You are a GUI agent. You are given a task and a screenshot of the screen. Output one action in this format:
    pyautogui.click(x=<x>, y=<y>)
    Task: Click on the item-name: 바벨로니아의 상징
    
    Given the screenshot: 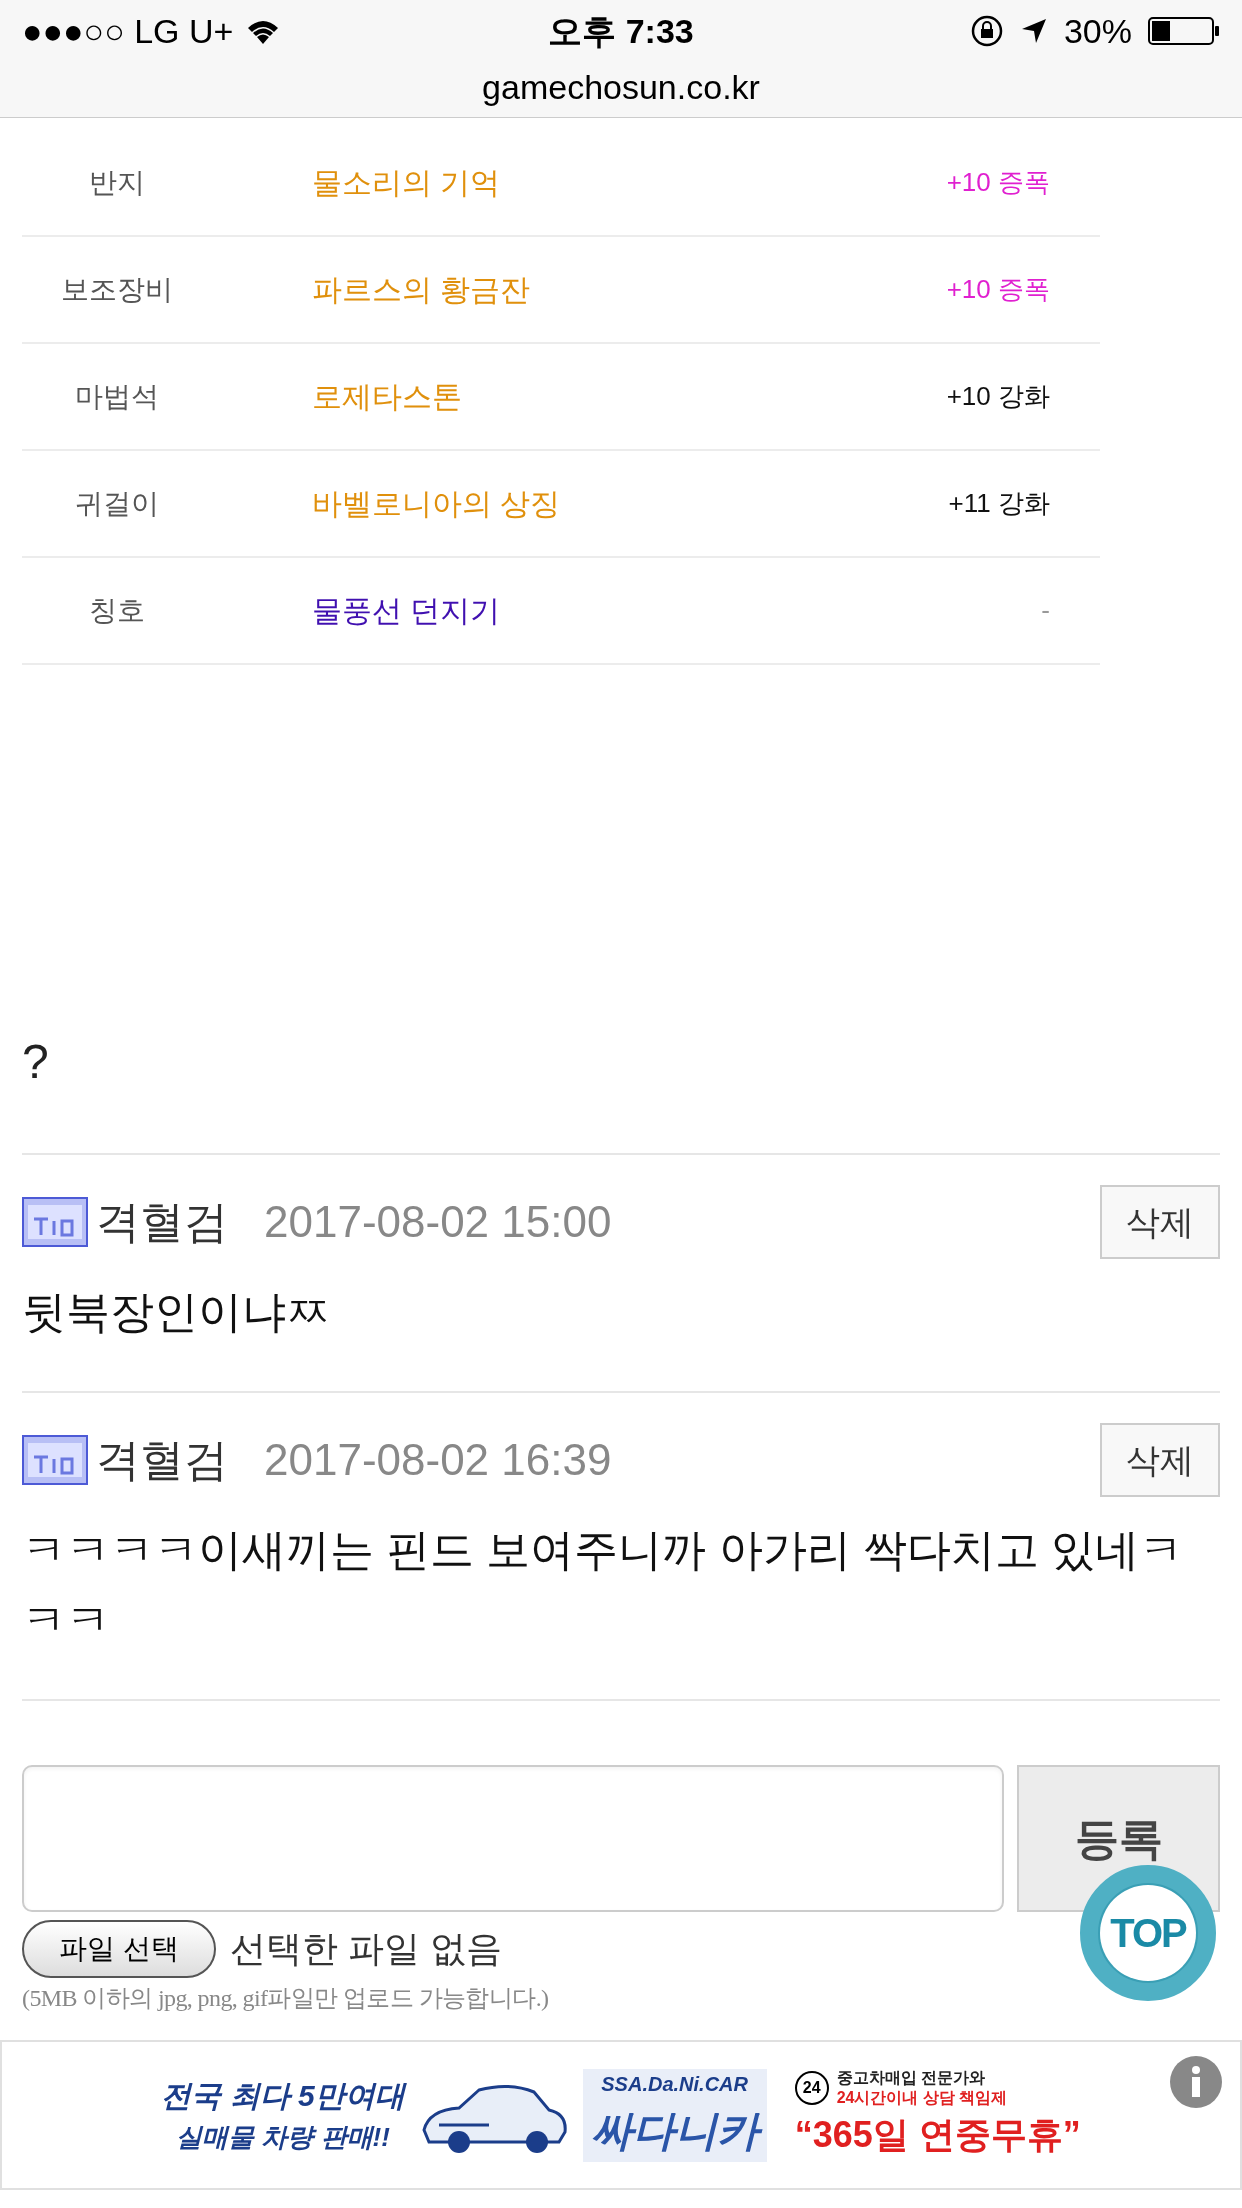 What is the action you would take?
    pyautogui.click(x=436, y=504)
    